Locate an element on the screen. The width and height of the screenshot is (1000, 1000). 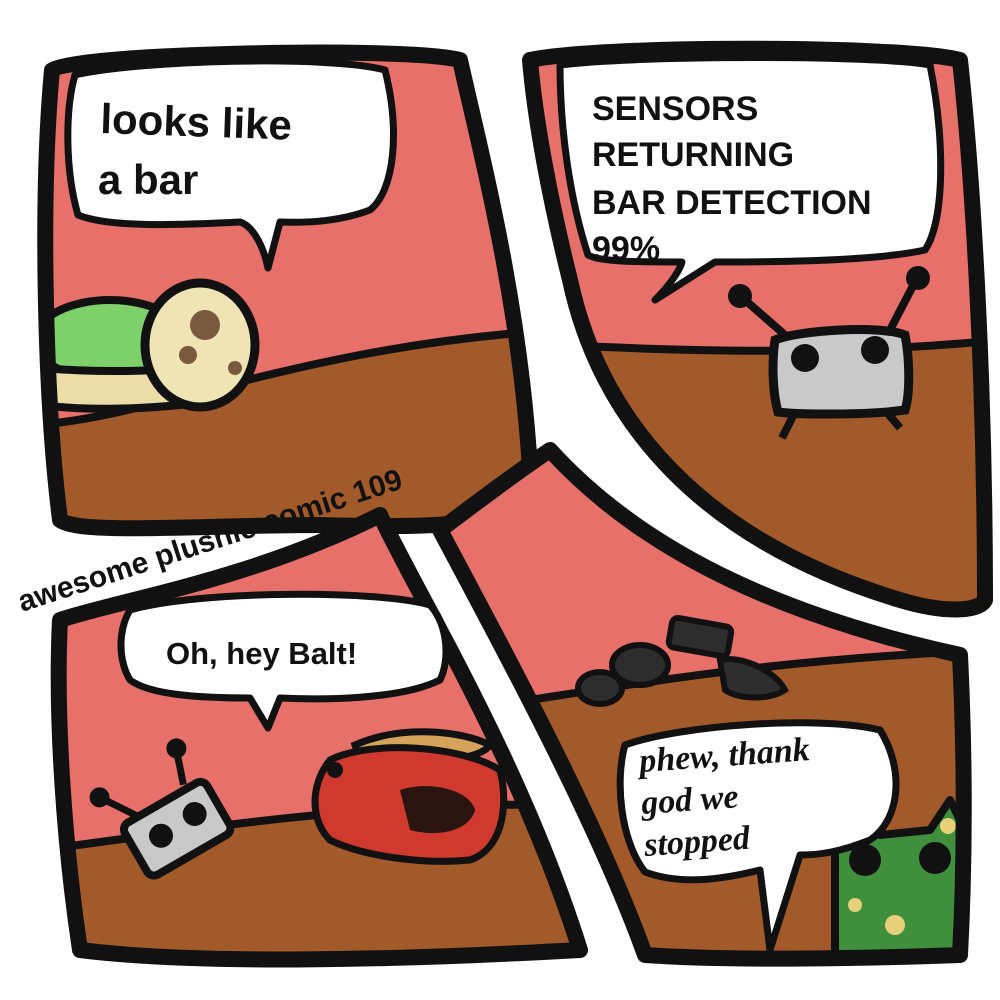
egg-plush is located at coordinates (200, 345).